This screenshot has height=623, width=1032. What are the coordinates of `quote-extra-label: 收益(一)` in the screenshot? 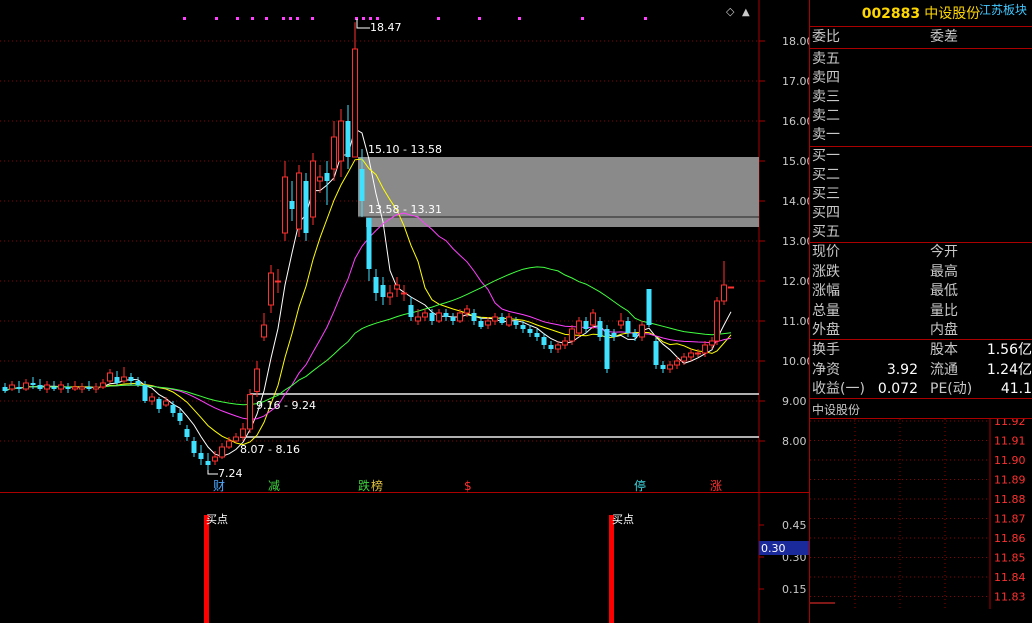 It's located at (838, 389).